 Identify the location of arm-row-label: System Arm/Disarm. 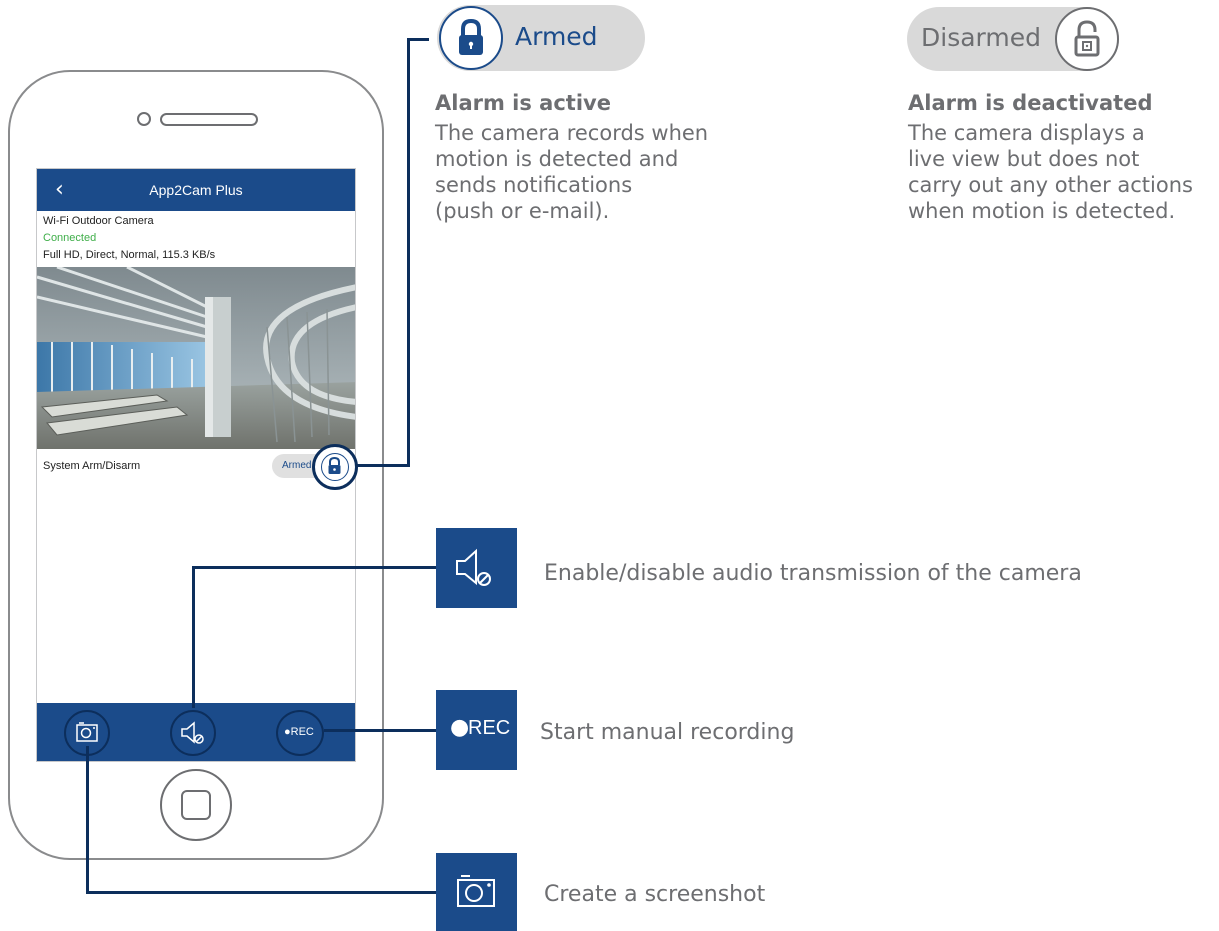
(92, 466).